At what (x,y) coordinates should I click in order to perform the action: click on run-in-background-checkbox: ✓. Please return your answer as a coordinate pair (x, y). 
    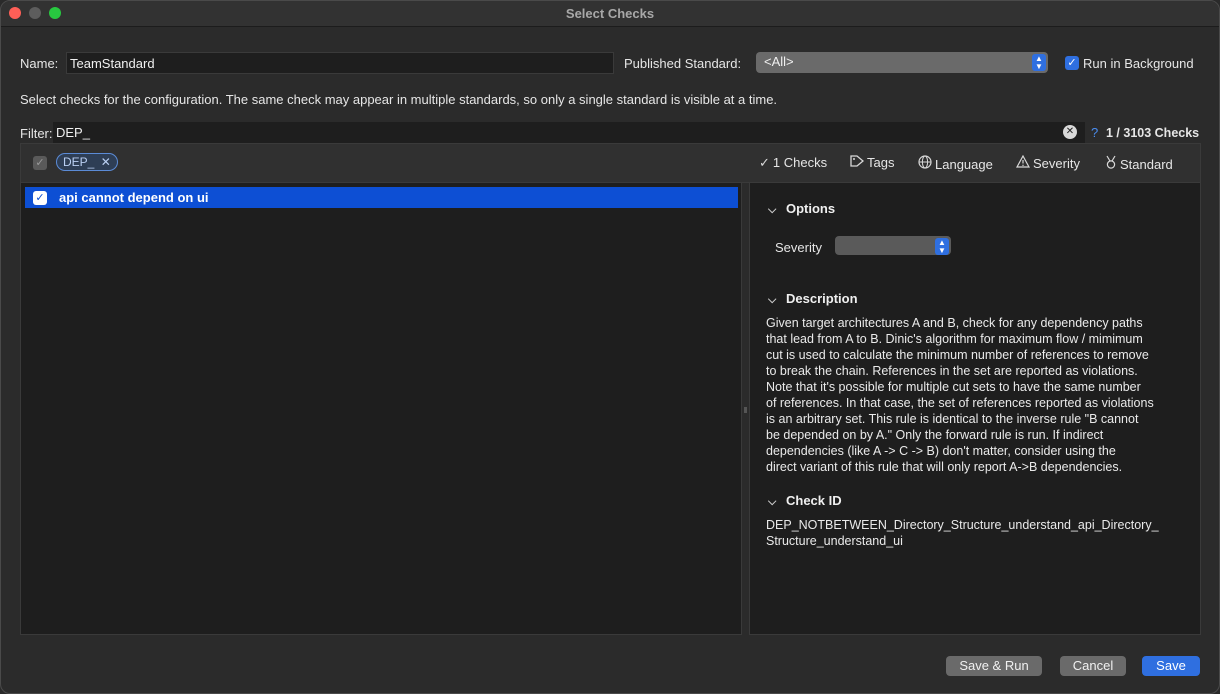
    Looking at the image, I should click on (1072, 63).